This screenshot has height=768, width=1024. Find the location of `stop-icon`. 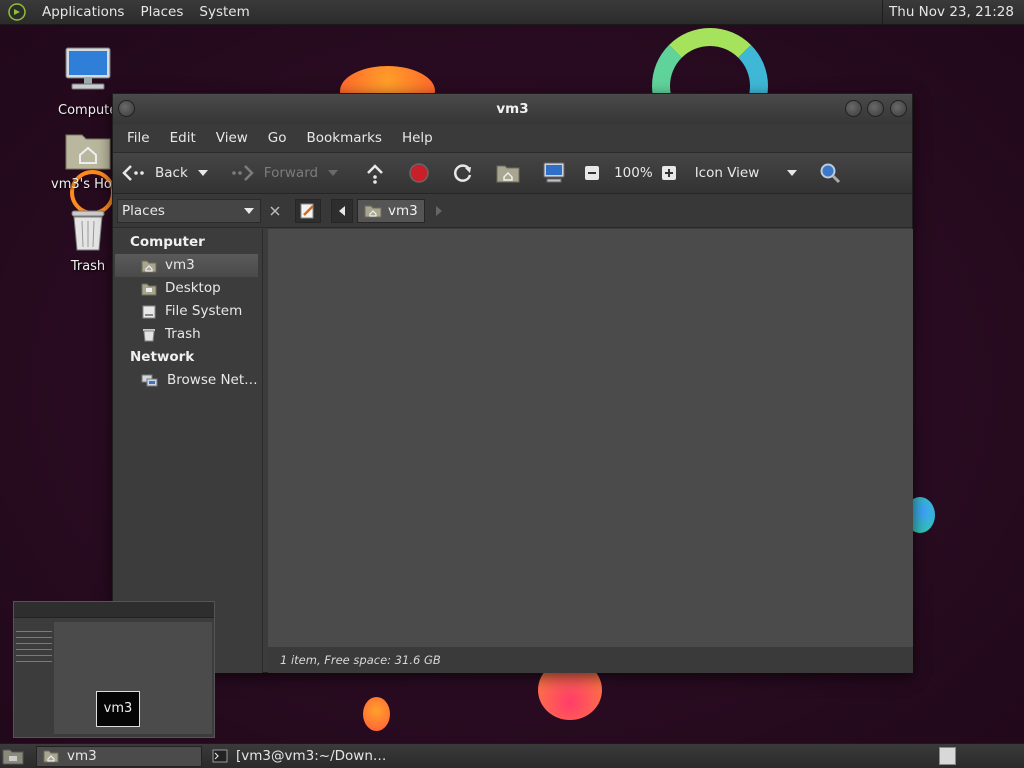

stop-icon is located at coordinates (419, 173).